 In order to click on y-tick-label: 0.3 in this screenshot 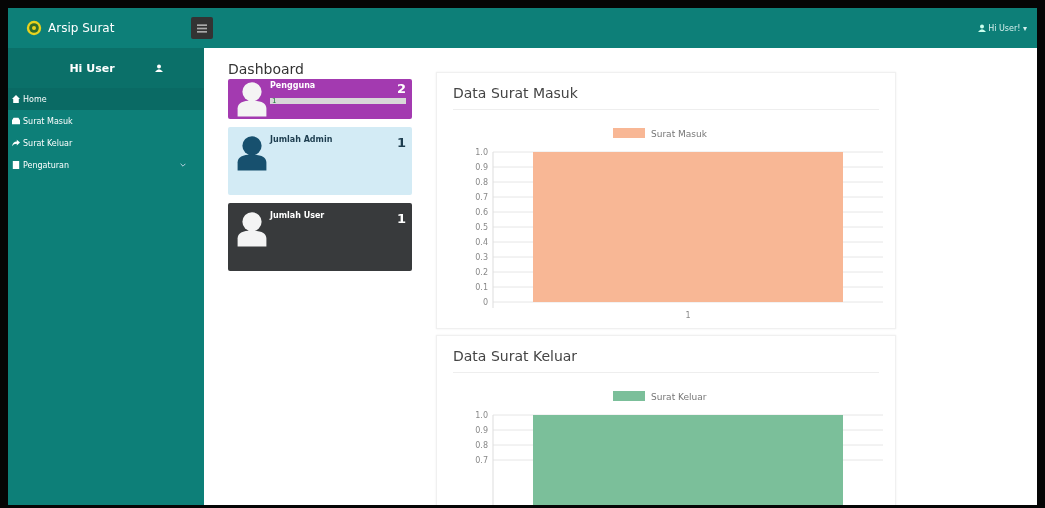, I will do `click(481, 257)`.